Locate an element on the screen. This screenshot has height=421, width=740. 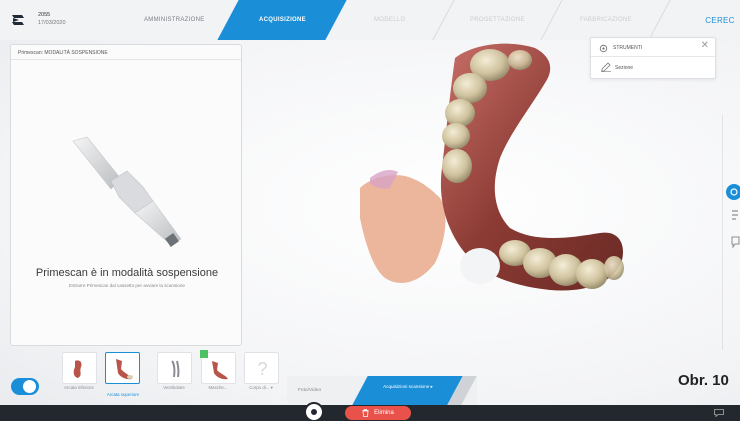
catalog-thumb-other: ? is located at coordinates (261, 368).